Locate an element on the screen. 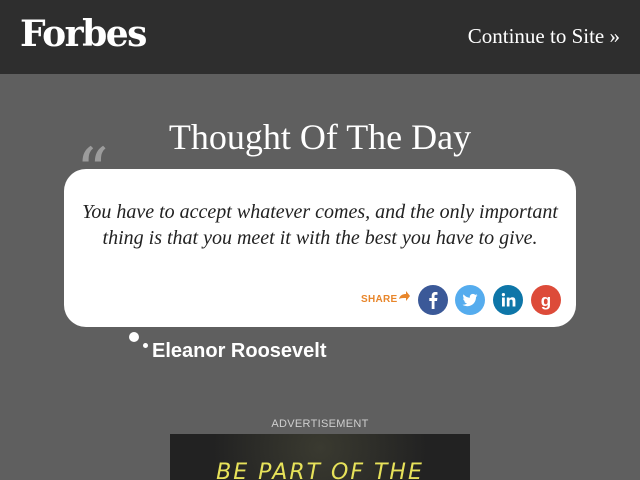 The height and width of the screenshot is (480, 640). facebook-icon is located at coordinates (433, 300).